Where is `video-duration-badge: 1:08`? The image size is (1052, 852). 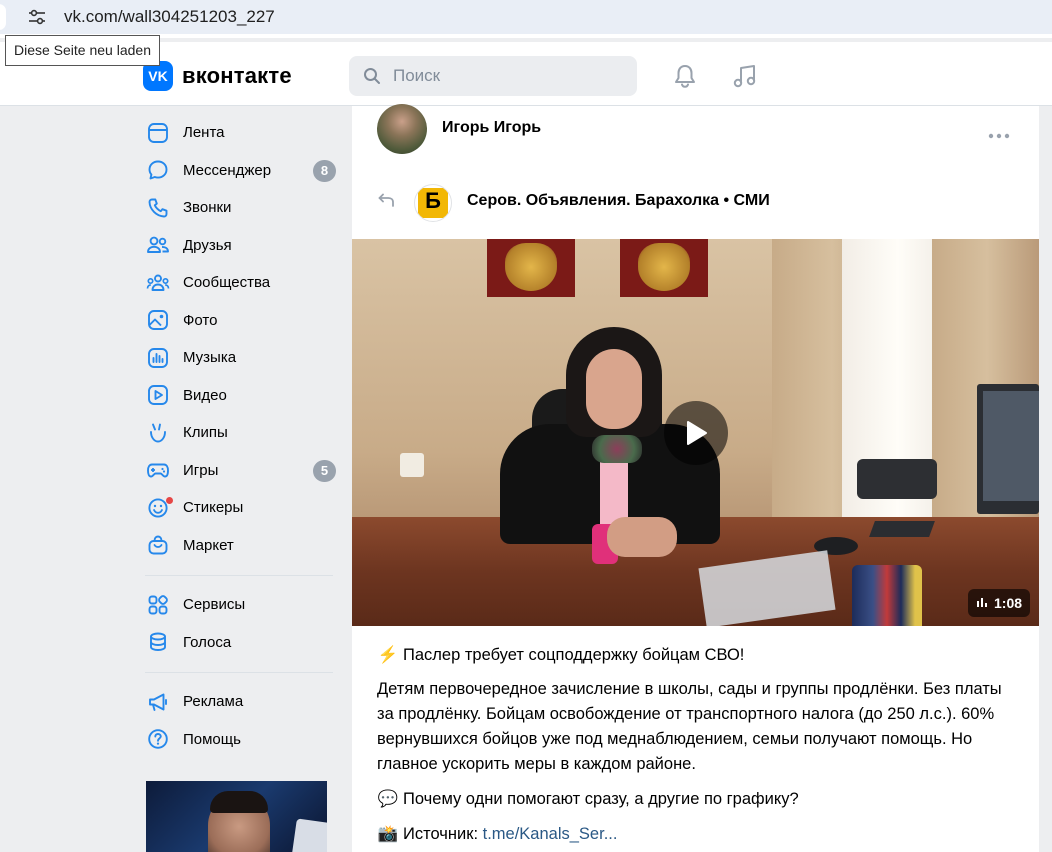 video-duration-badge: 1:08 is located at coordinates (999, 603).